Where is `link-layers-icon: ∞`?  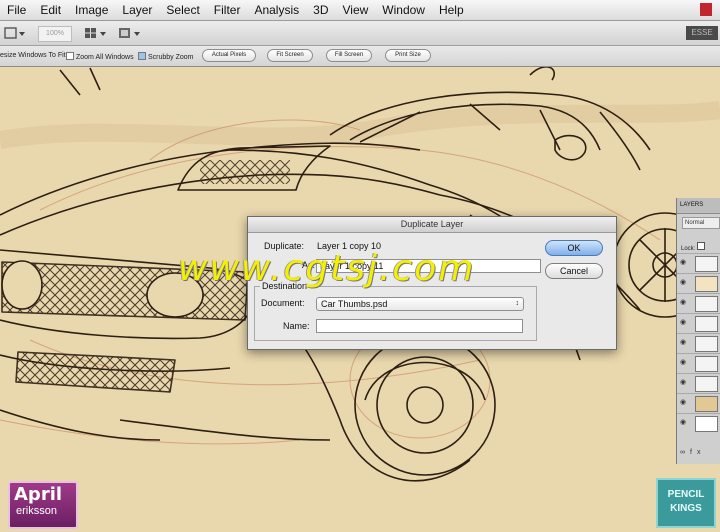
link-layers-icon: ∞ is located at coordinates (685, 452).